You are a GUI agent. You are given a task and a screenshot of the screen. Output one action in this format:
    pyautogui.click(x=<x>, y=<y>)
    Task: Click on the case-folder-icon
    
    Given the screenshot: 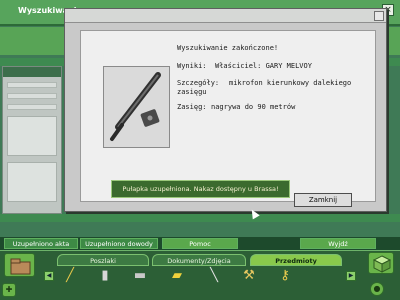 What is the action you would take?
    pyautogui.click(x=19, y=265)
    